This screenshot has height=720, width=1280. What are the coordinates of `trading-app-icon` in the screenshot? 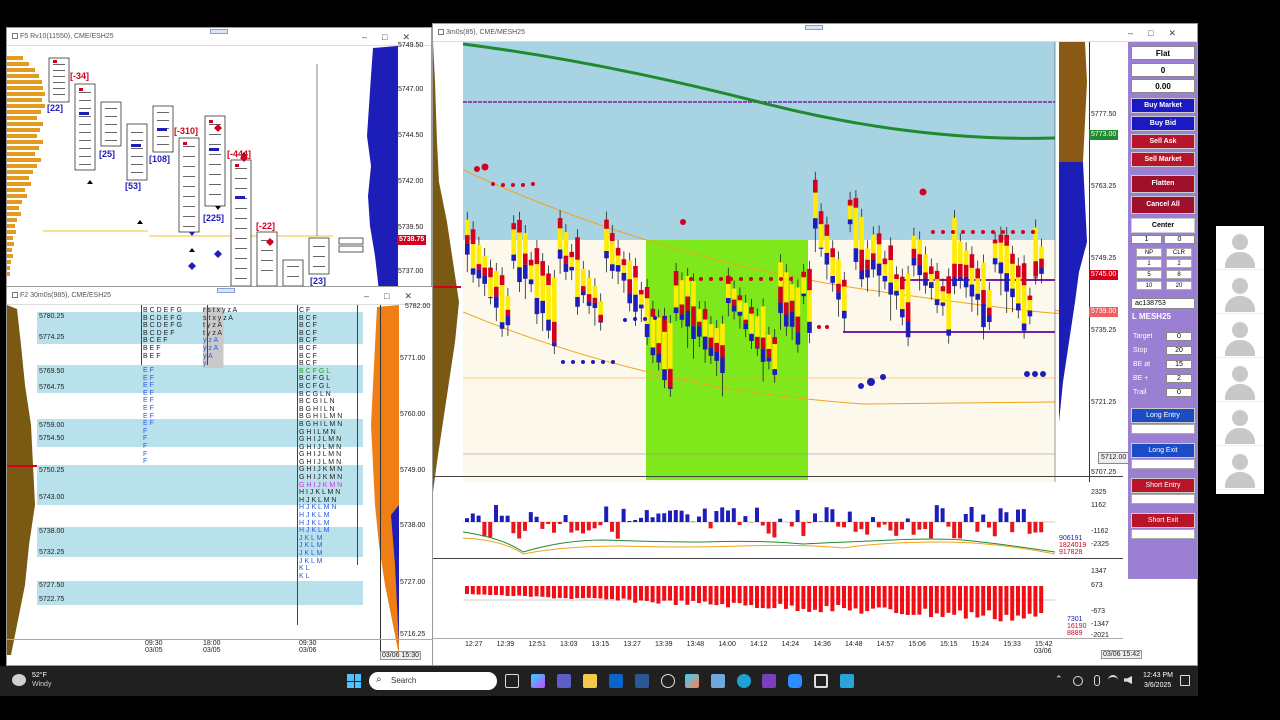 It's located at (847, 681).